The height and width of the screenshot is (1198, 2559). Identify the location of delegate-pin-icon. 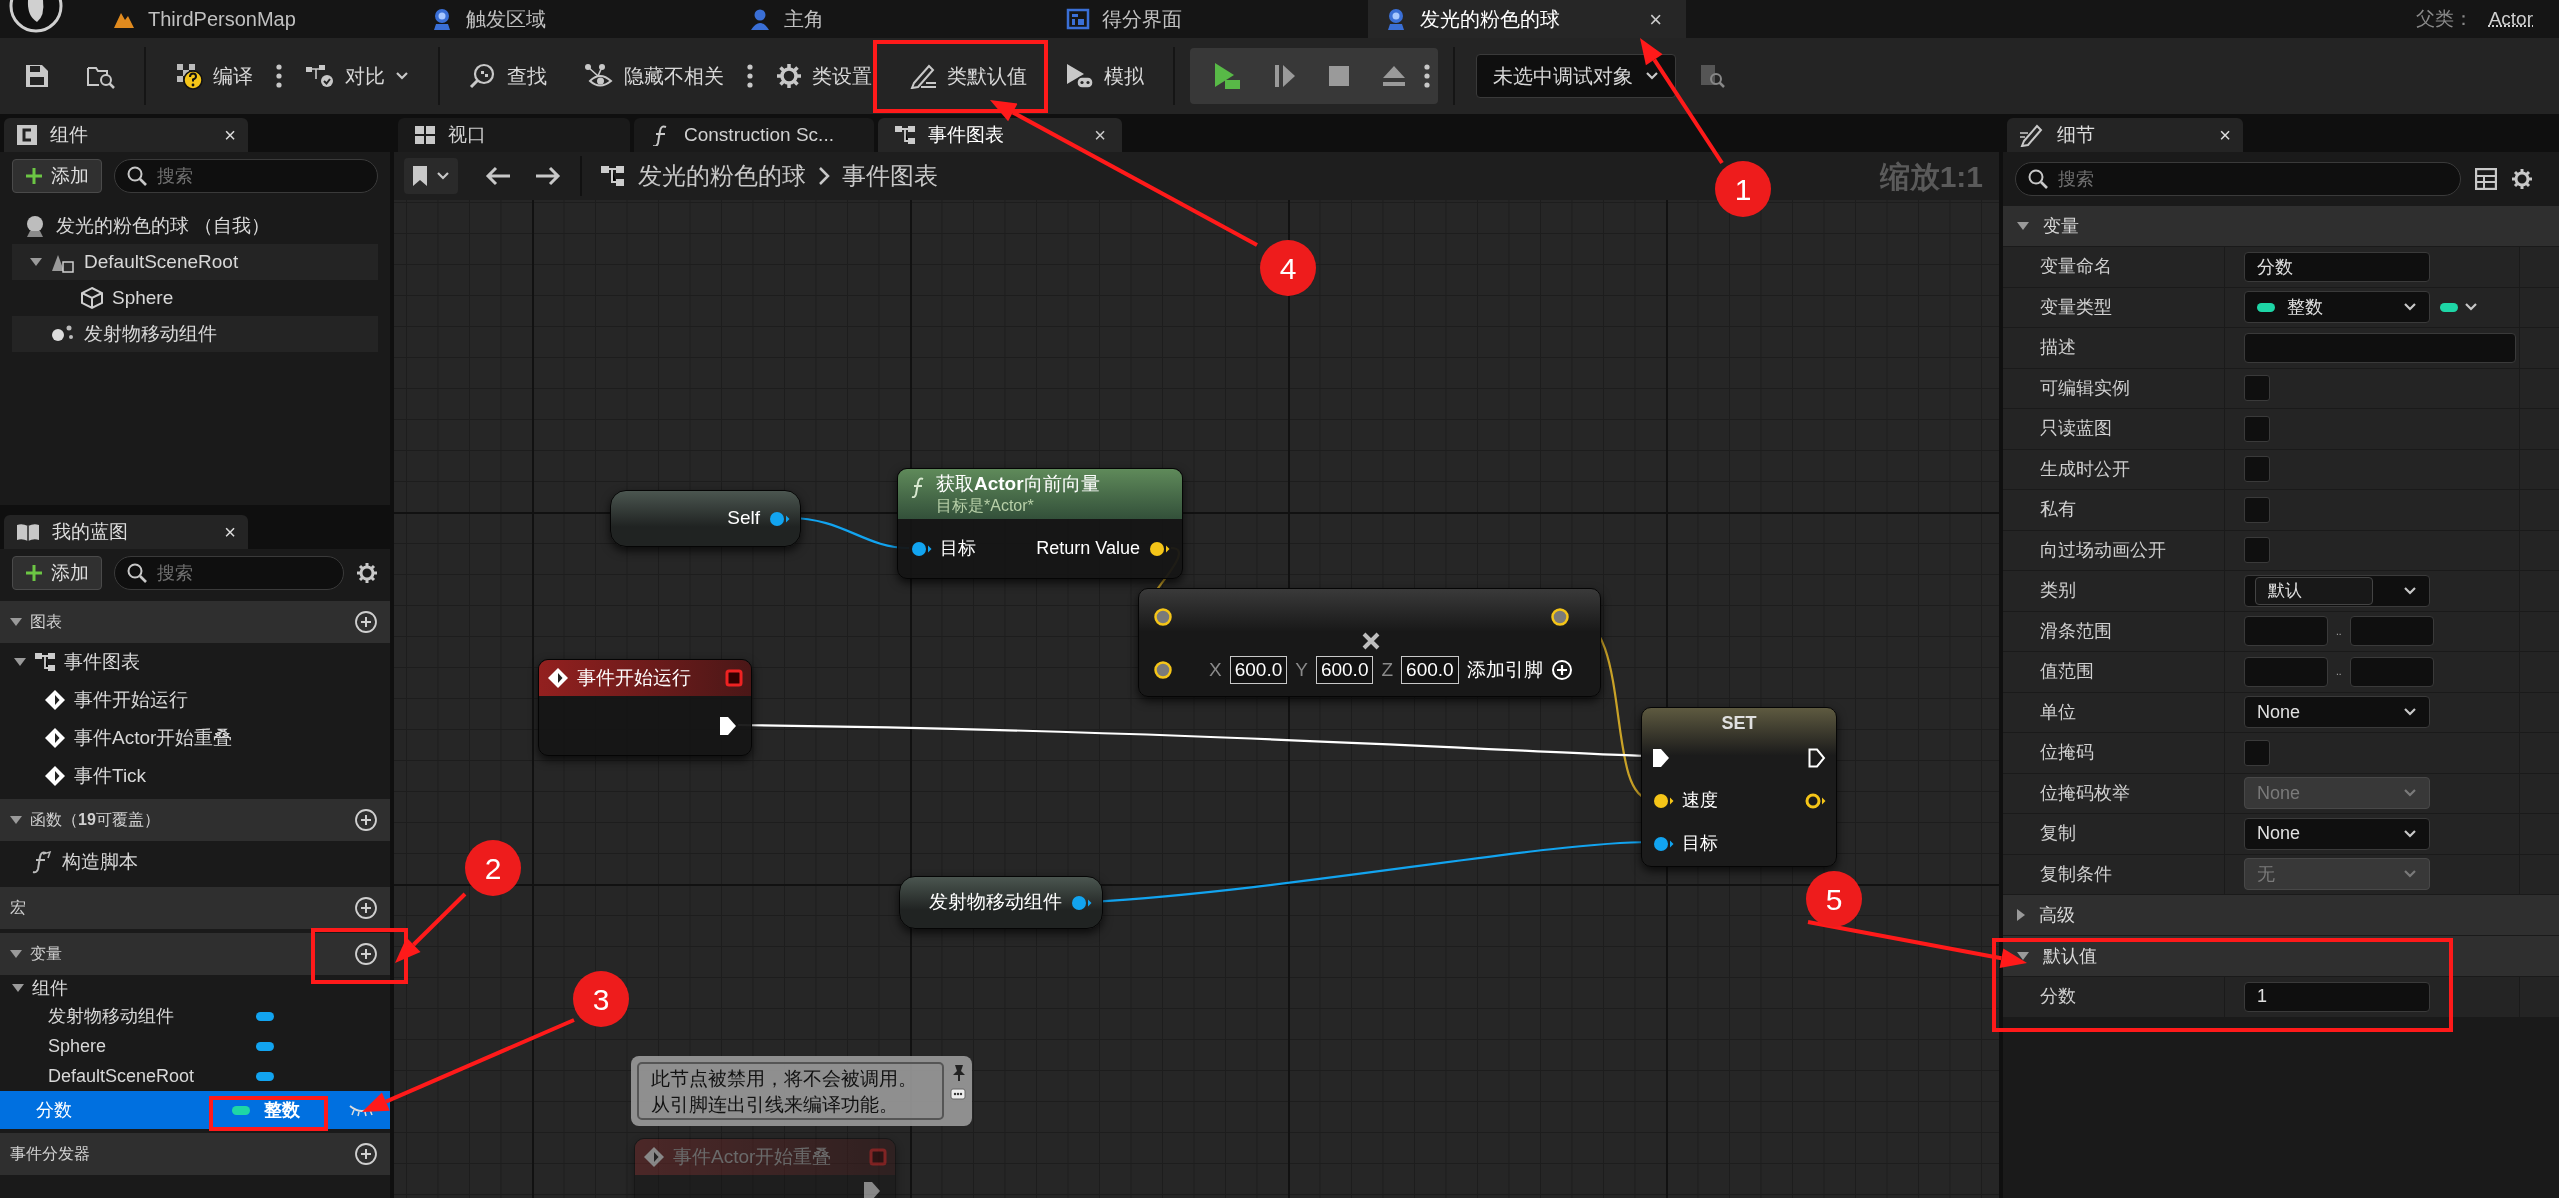
(734, 678).